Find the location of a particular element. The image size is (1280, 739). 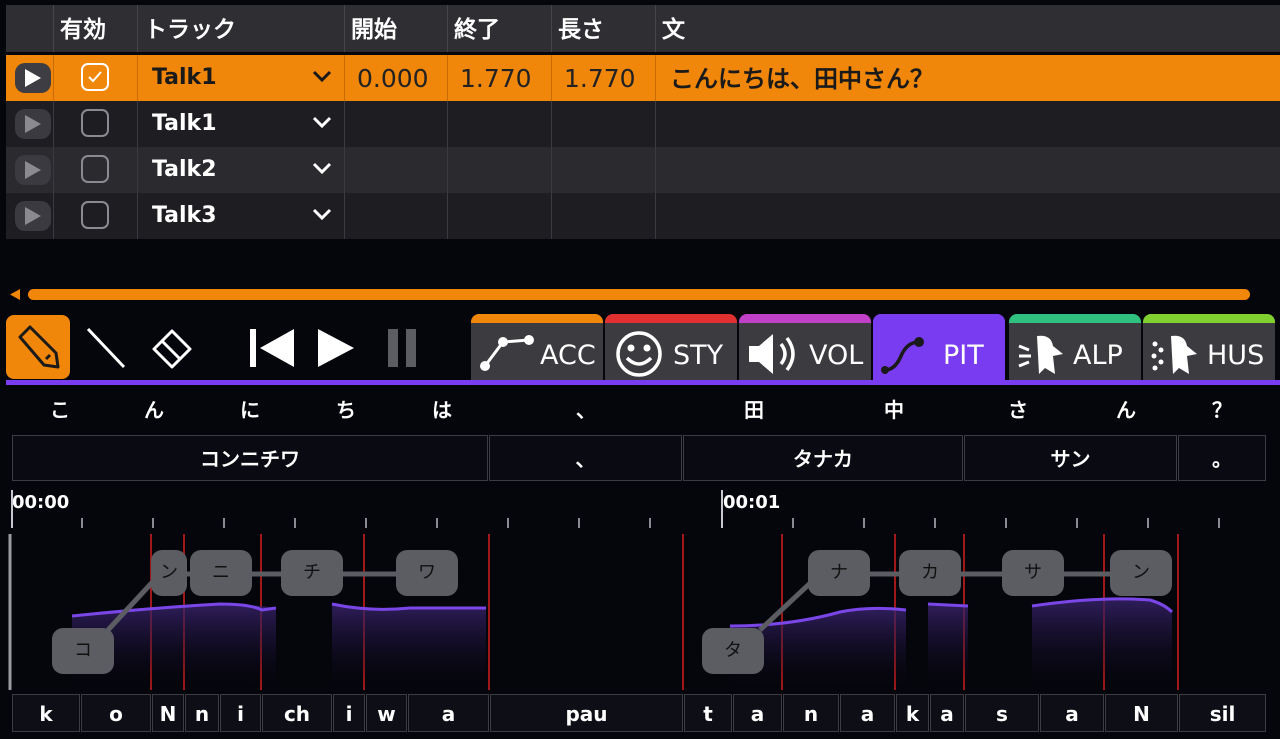

table-row: Talk2 is located at coordinates (643, 170).